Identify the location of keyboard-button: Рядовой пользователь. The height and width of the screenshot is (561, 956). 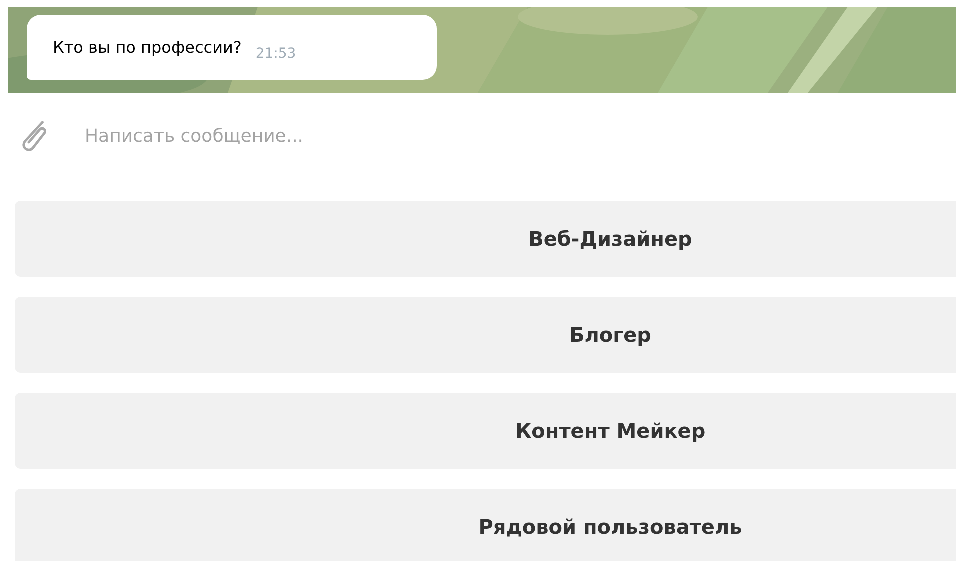
(485, 525).